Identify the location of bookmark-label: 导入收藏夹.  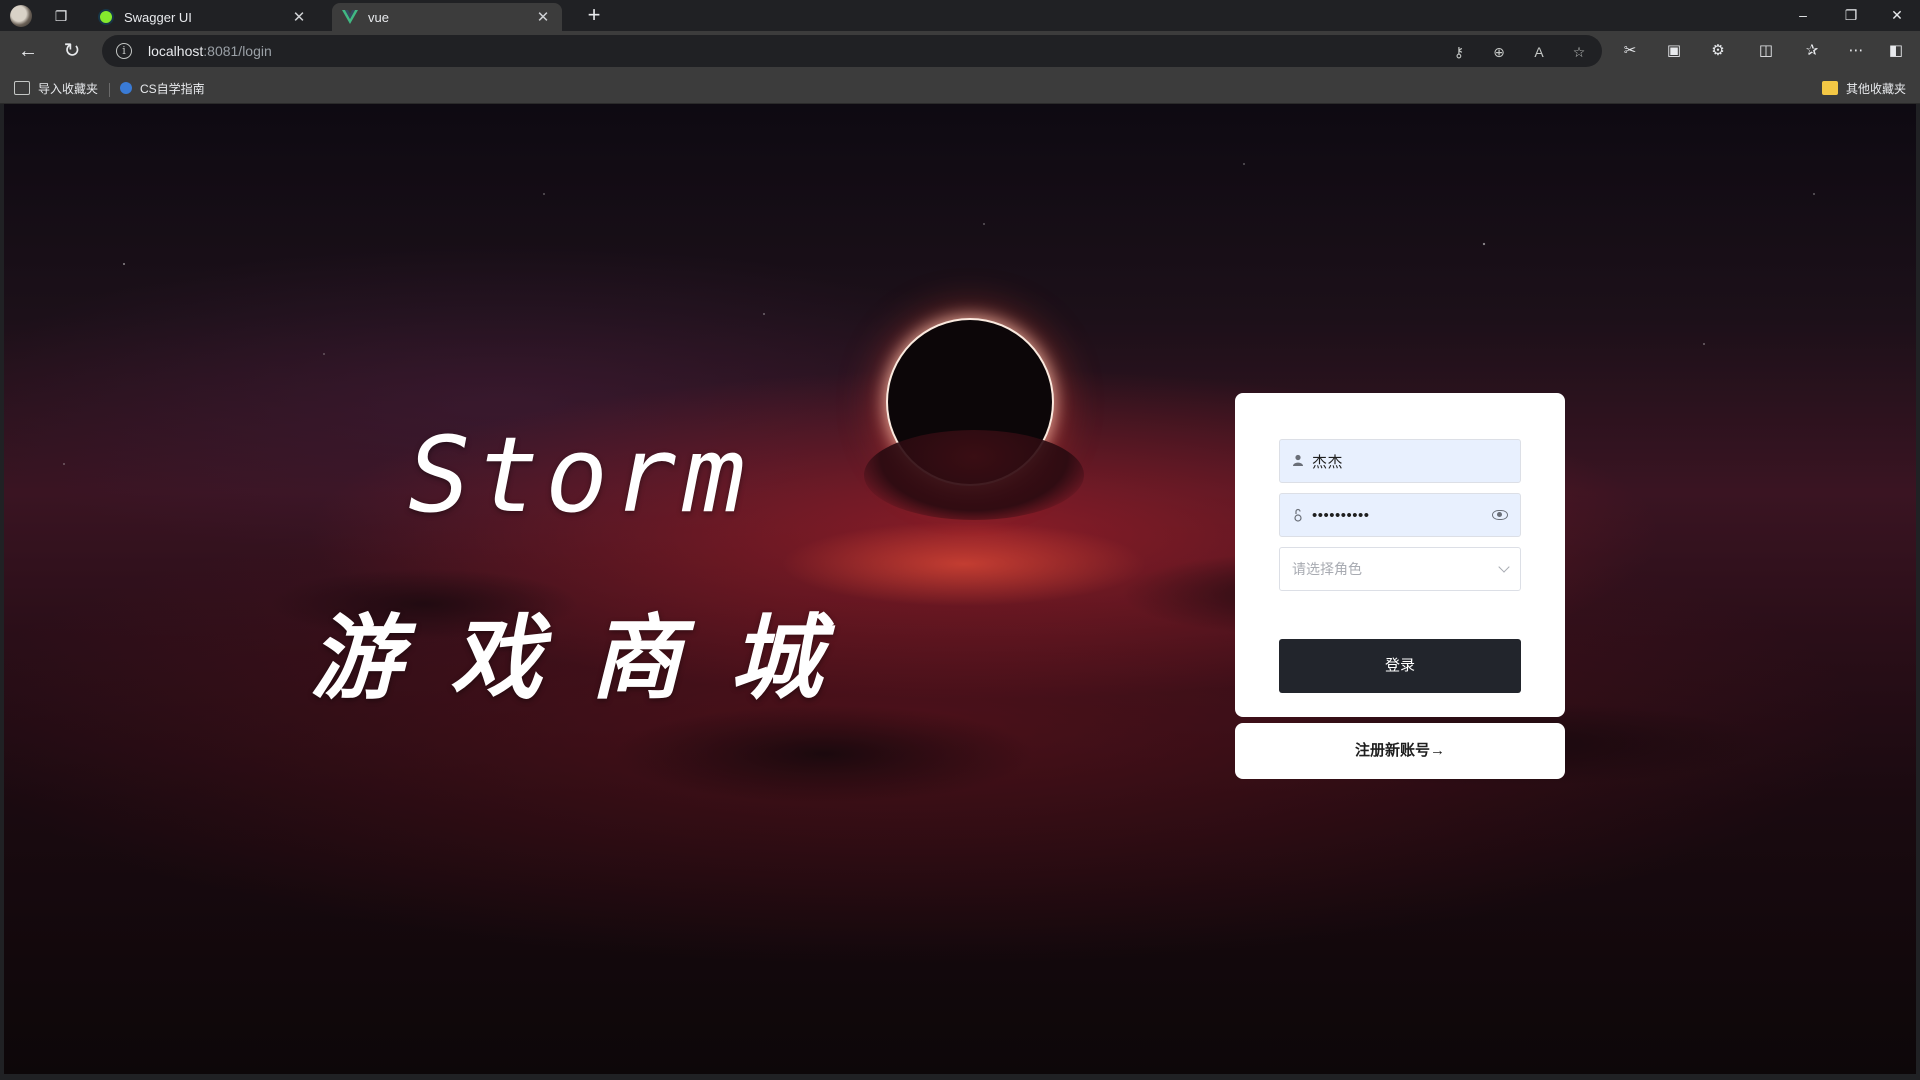
(68, 88).